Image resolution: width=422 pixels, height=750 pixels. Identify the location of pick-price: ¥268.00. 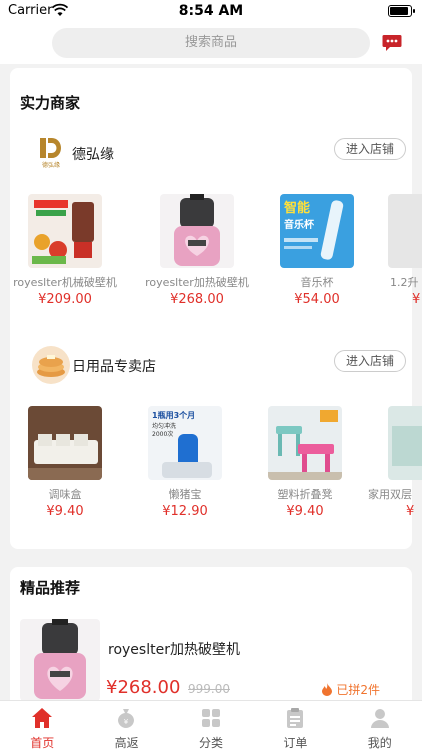
(143, 687).